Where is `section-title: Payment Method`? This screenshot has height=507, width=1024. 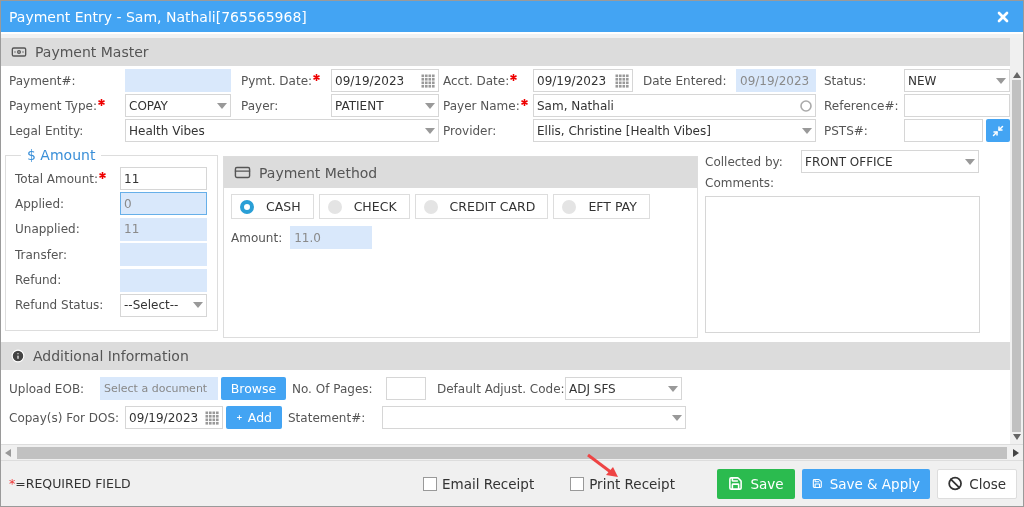 section-title: Payment Method is located at coordinates (318, 172).